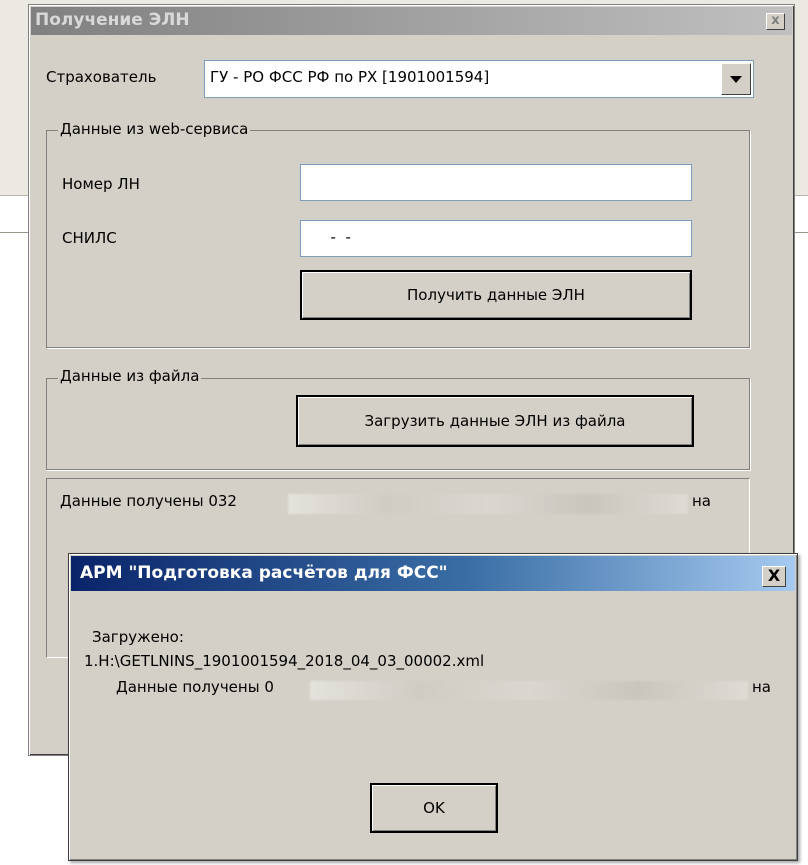  I want to click on ok-button: OK, so click(434, 808).